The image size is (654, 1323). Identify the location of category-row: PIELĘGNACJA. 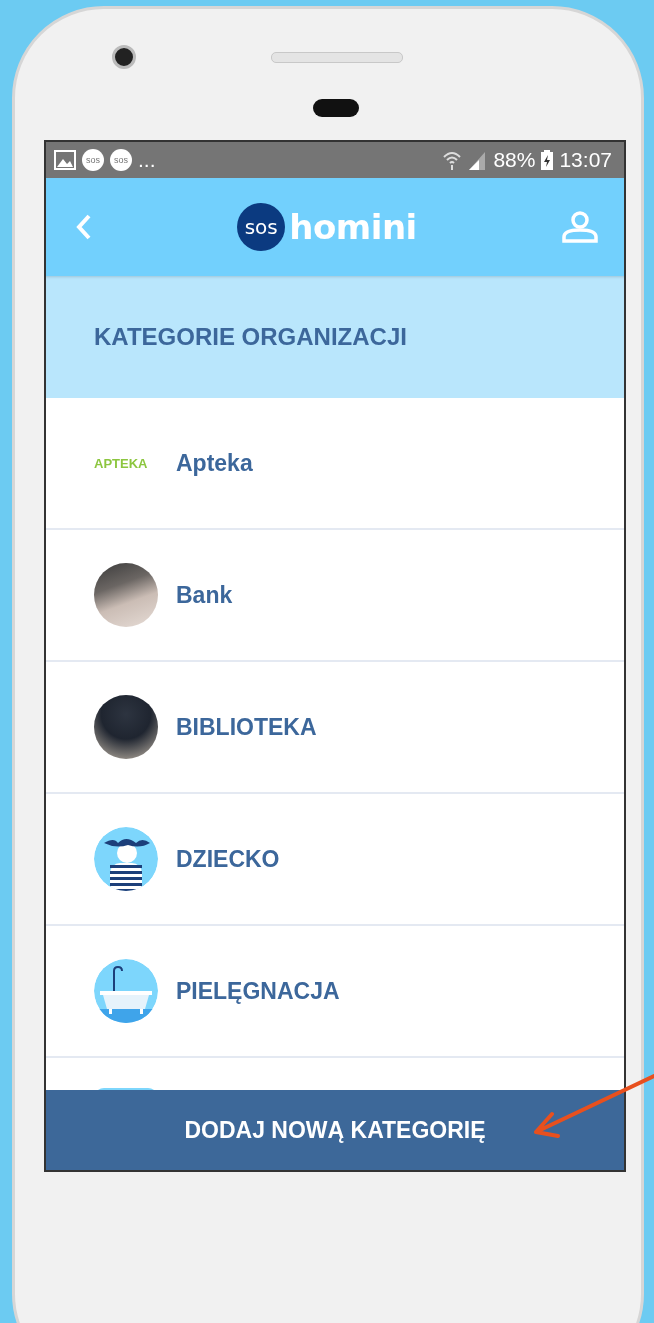
(335, 992).